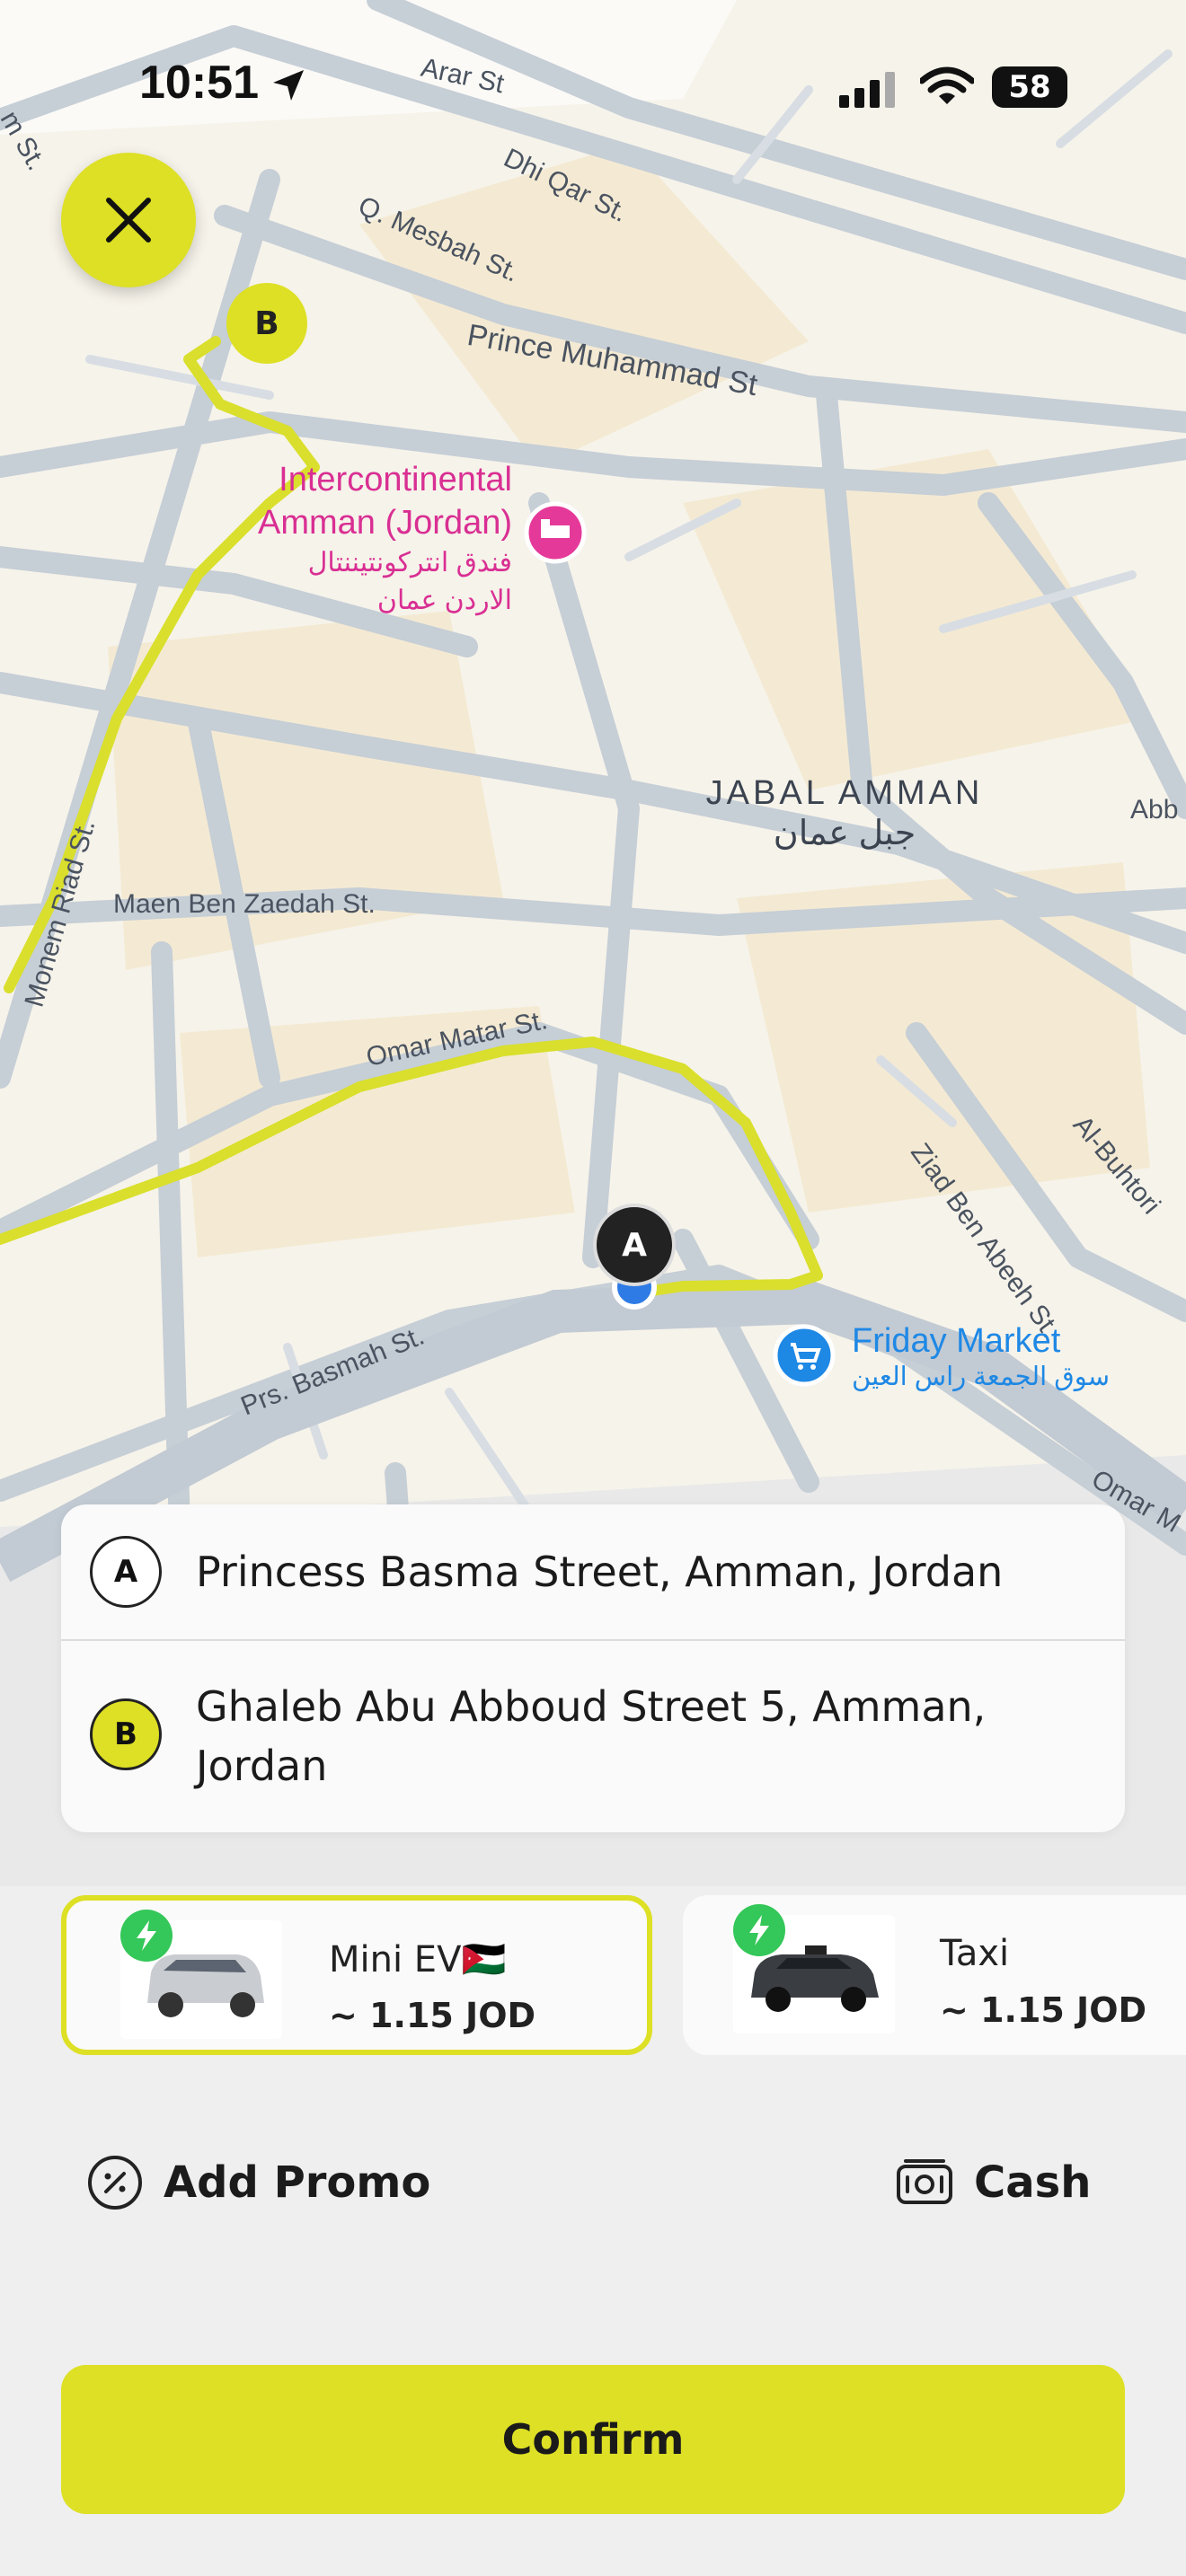 The image size is (1186, 2576). I want to click on ride-name: Mini EV🇯🇴, so click(418, 1960).